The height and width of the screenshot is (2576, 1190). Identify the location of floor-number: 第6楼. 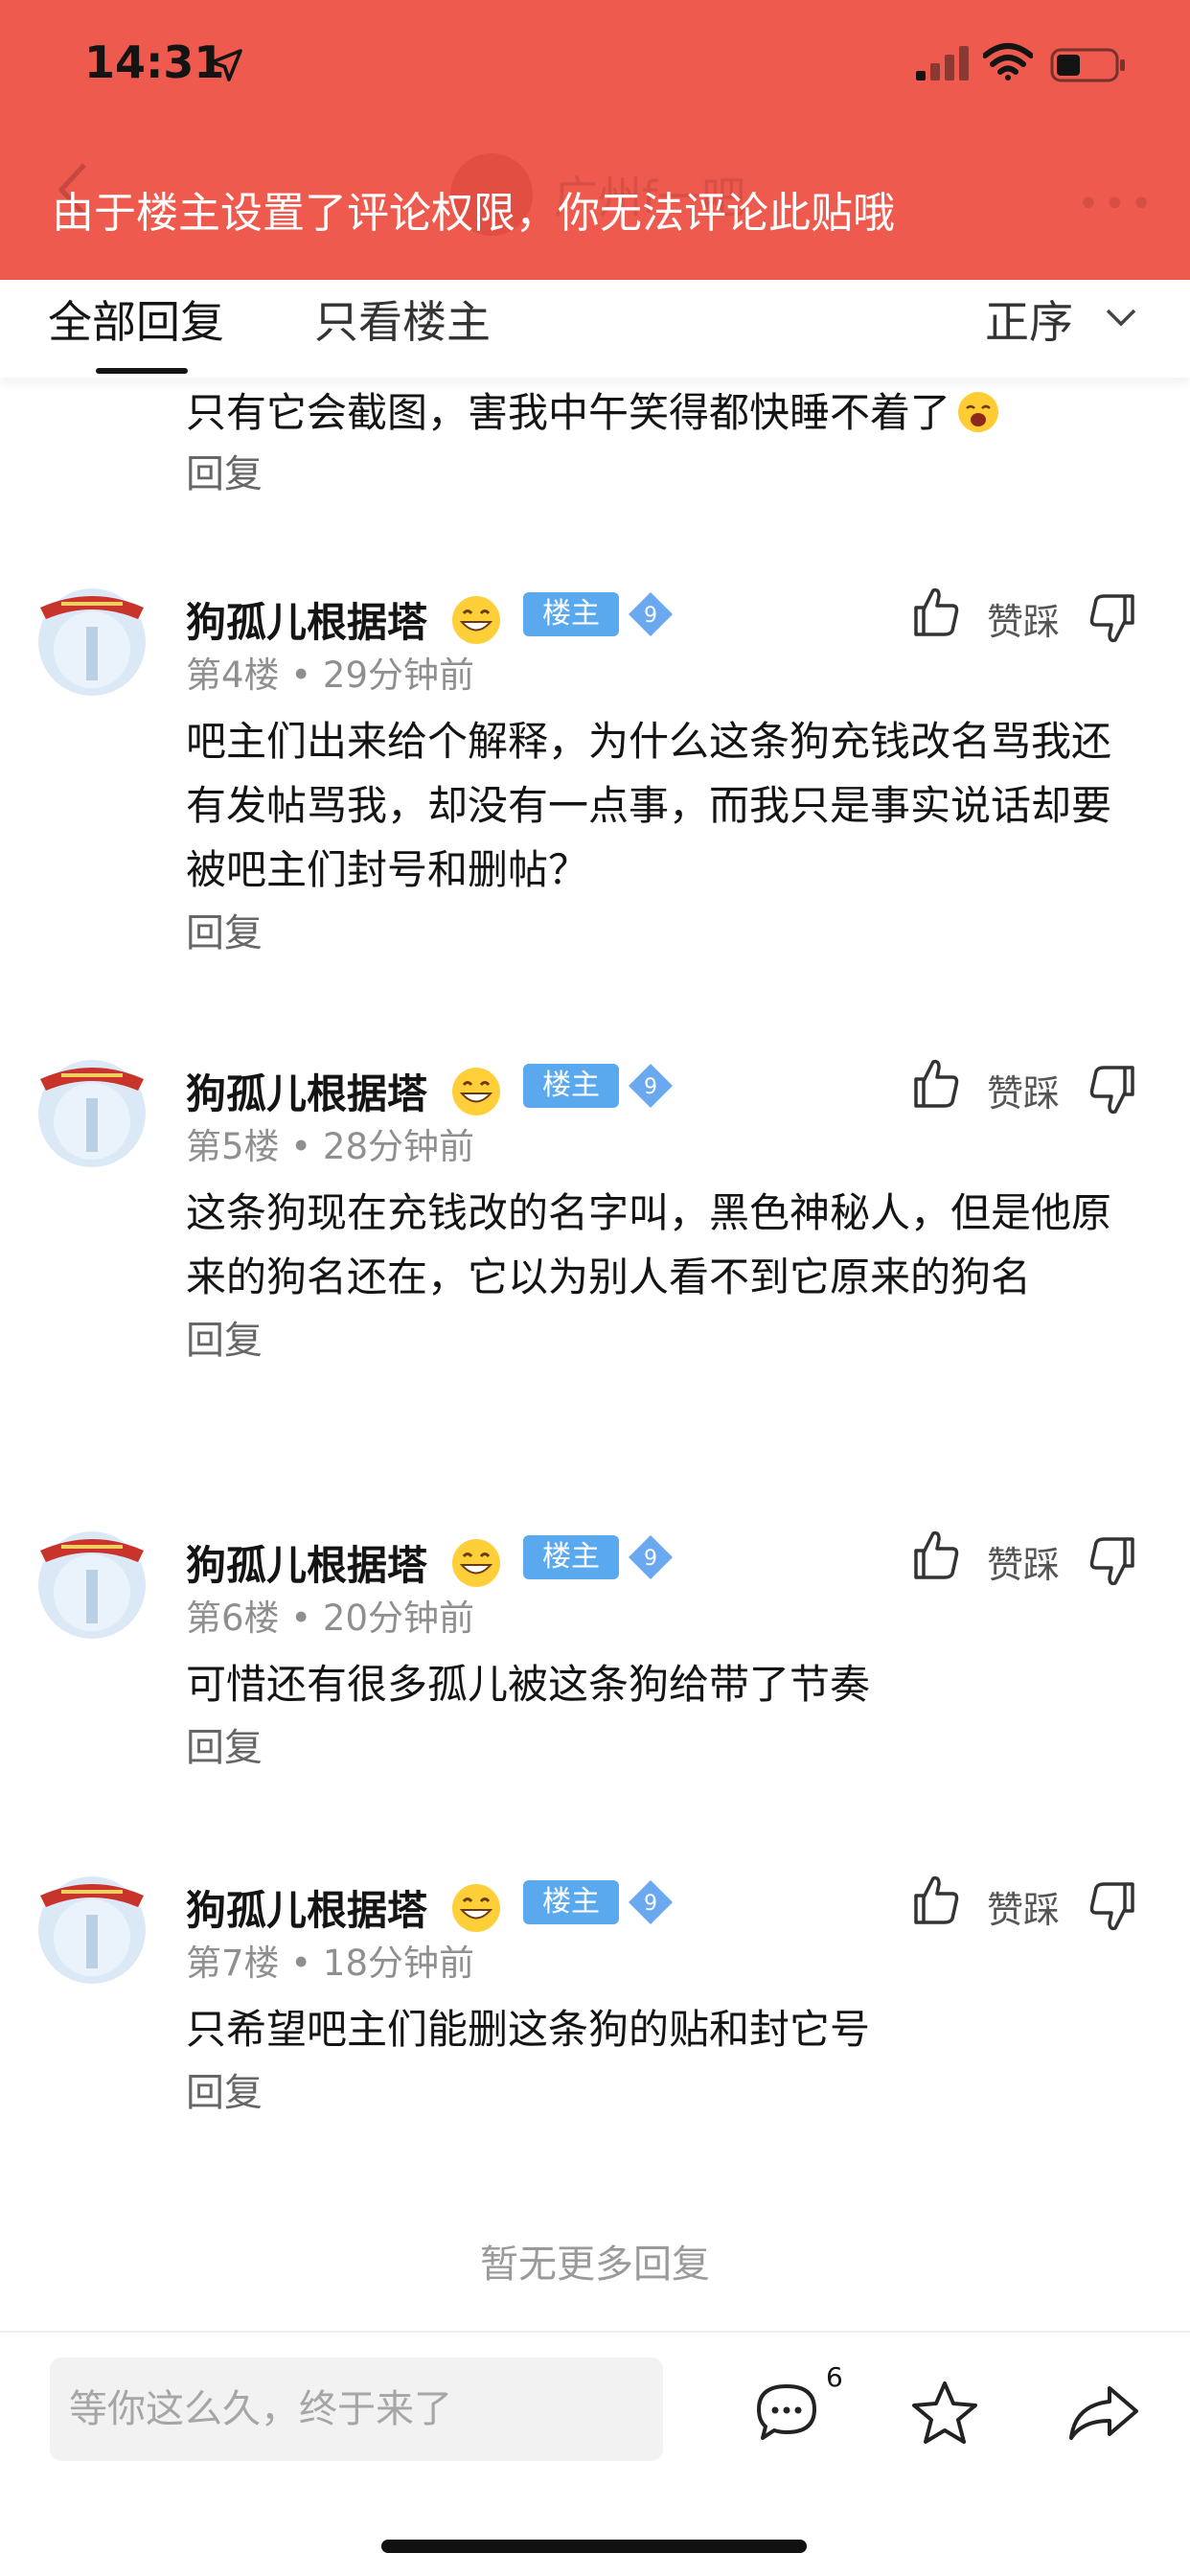
(233, 1618).